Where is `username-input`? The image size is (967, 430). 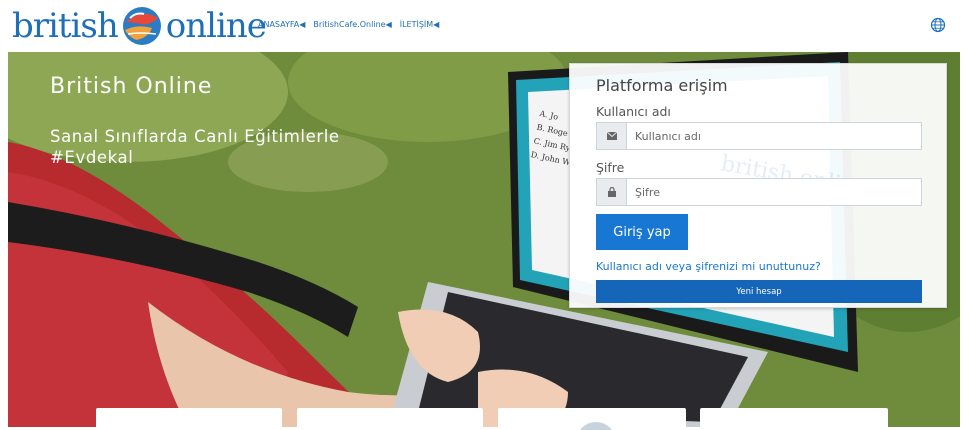
username-input is located at coordinates (774, 136).